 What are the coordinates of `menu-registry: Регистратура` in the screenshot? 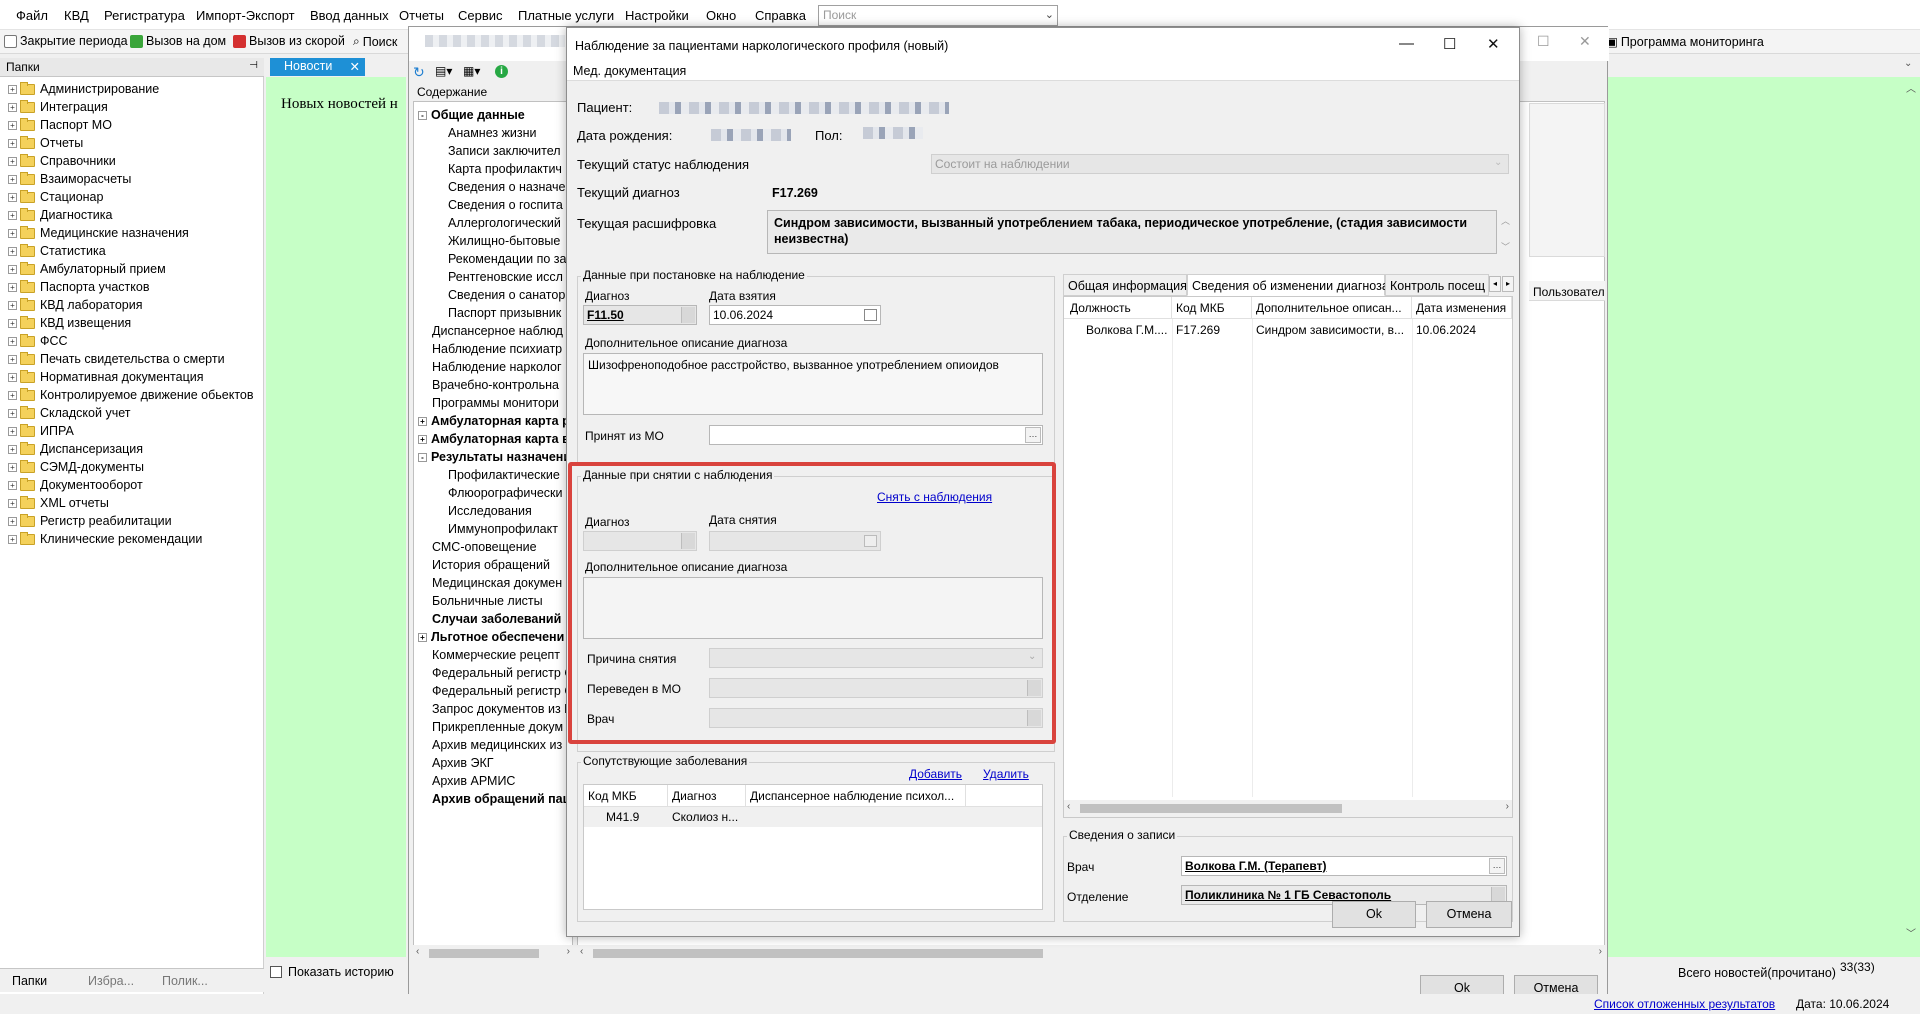 It's located at (144, 15).